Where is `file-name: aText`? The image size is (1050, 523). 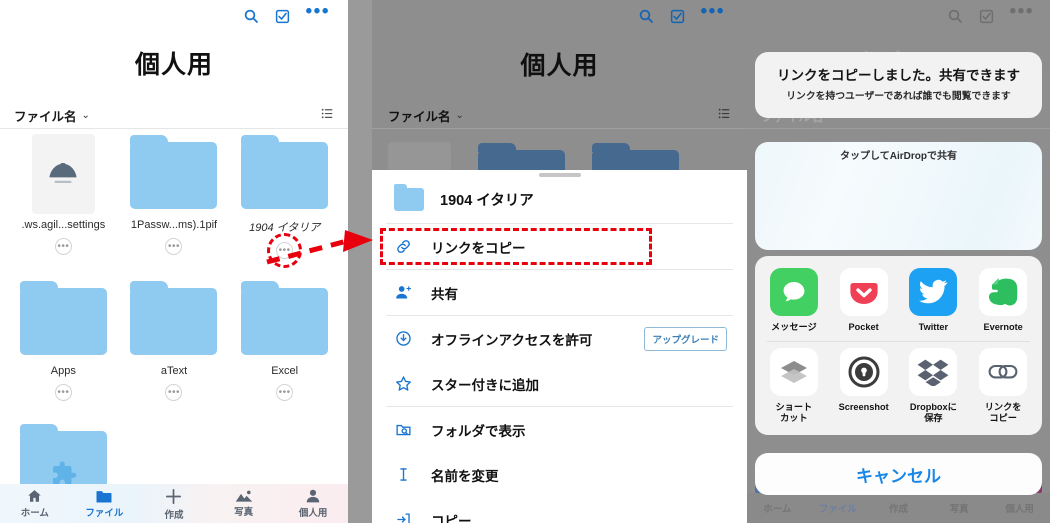 file-name: aText is located at coordinates (174, 371).